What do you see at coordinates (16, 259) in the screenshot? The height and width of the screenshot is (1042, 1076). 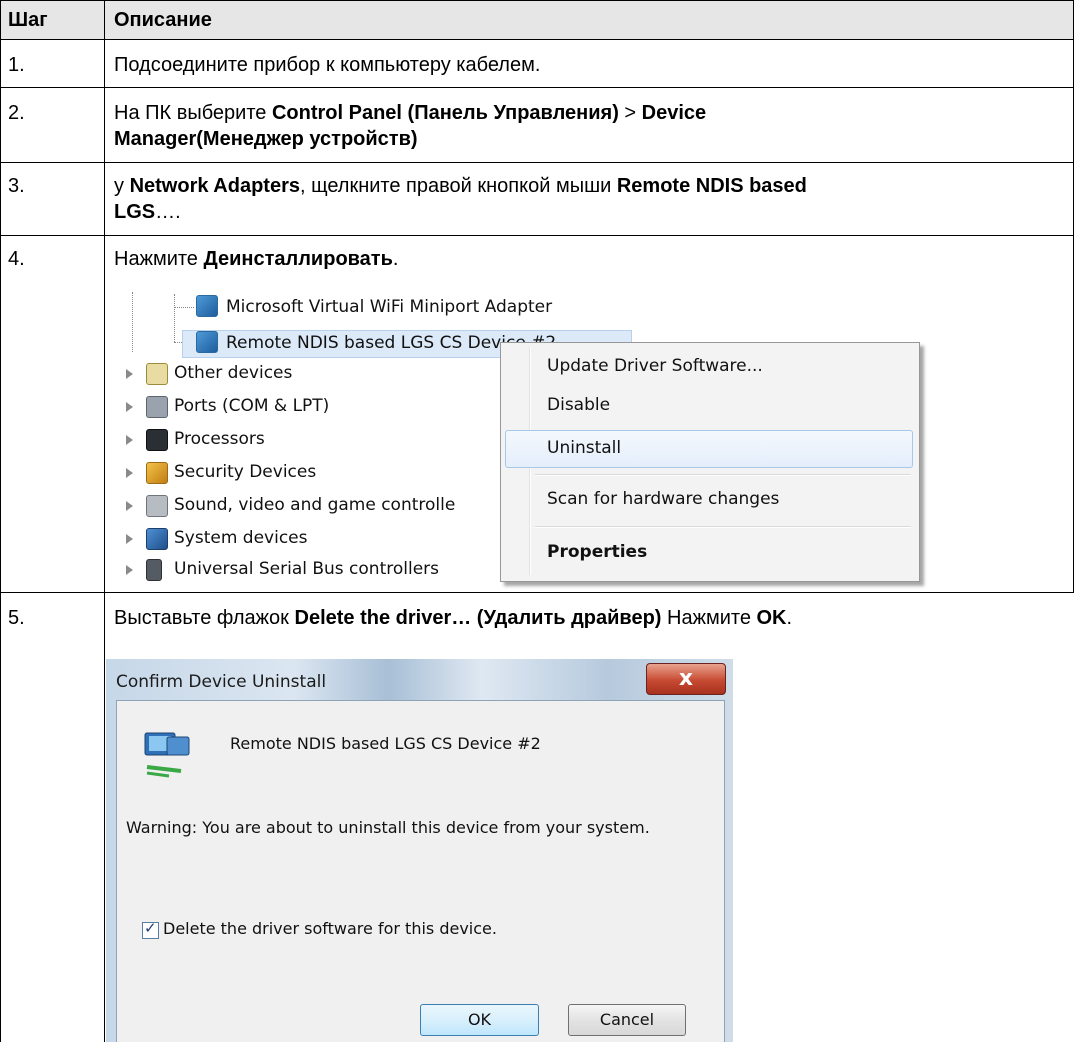 I see `step-number: 4.` at bounding box center [16, 259].